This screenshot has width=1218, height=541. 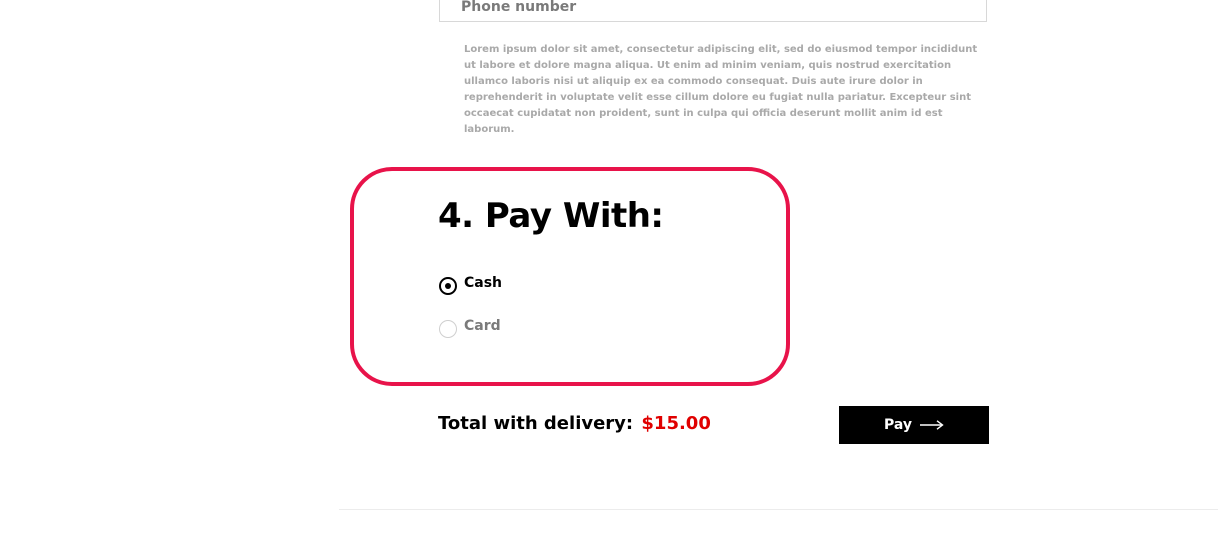 What do you see at coordinates (914, 425) in the screenshot?
I see `pay-button: Pay` at bounding box center [914, 425].